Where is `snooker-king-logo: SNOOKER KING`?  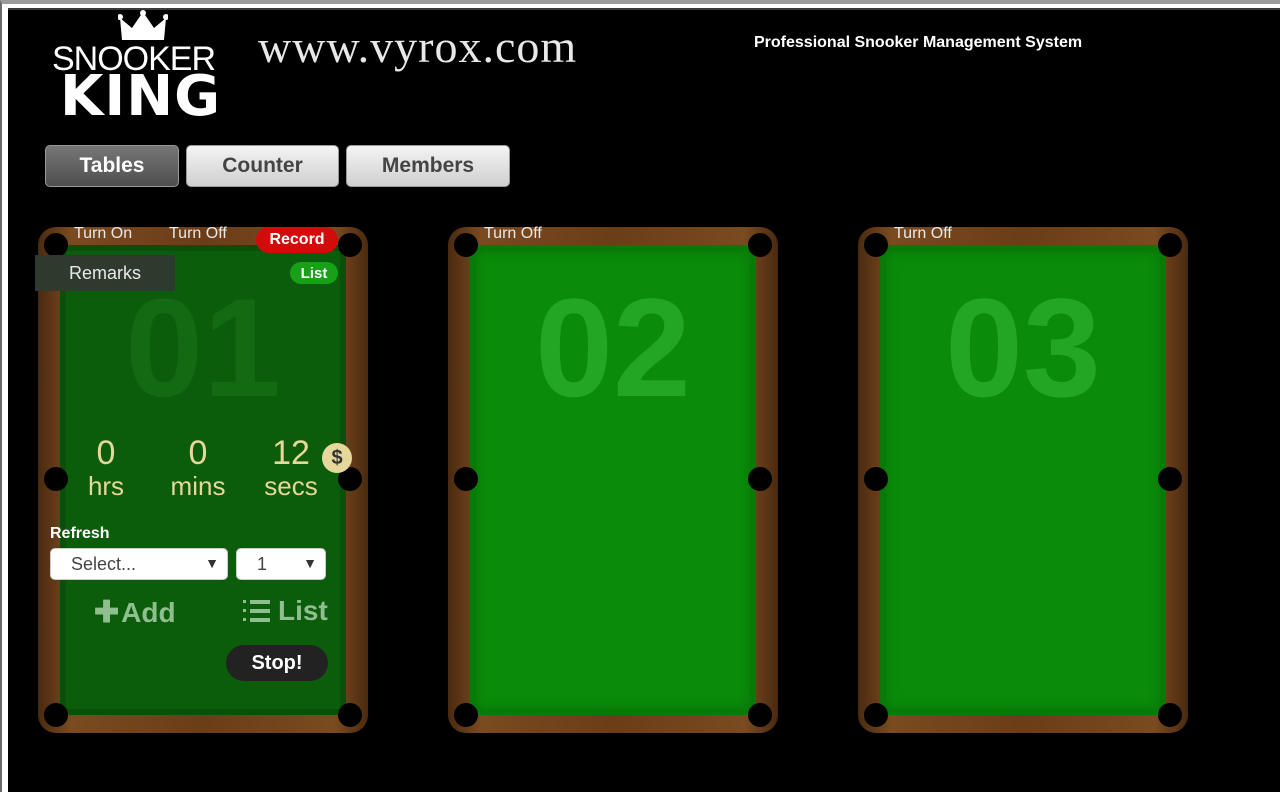 snooker-king-logo: SNOOKER KING is located at coordinates (139, 68).